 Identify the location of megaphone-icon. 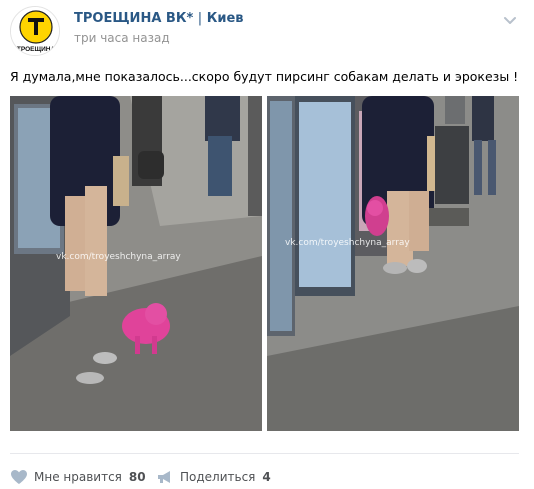
(165, 477).